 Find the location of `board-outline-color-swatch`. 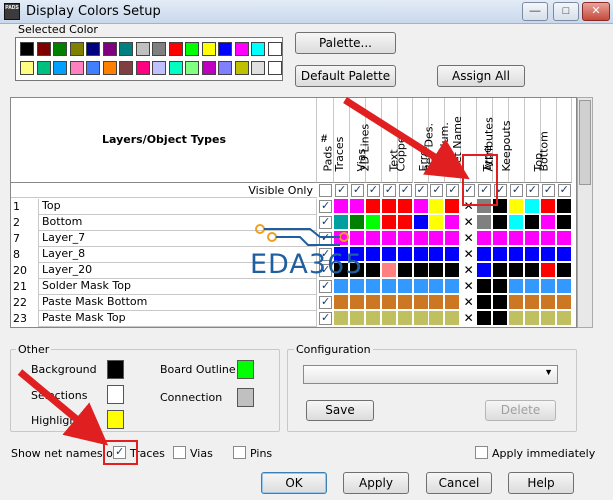

board-outline-color-swatch is located at coordinates (245, 369).